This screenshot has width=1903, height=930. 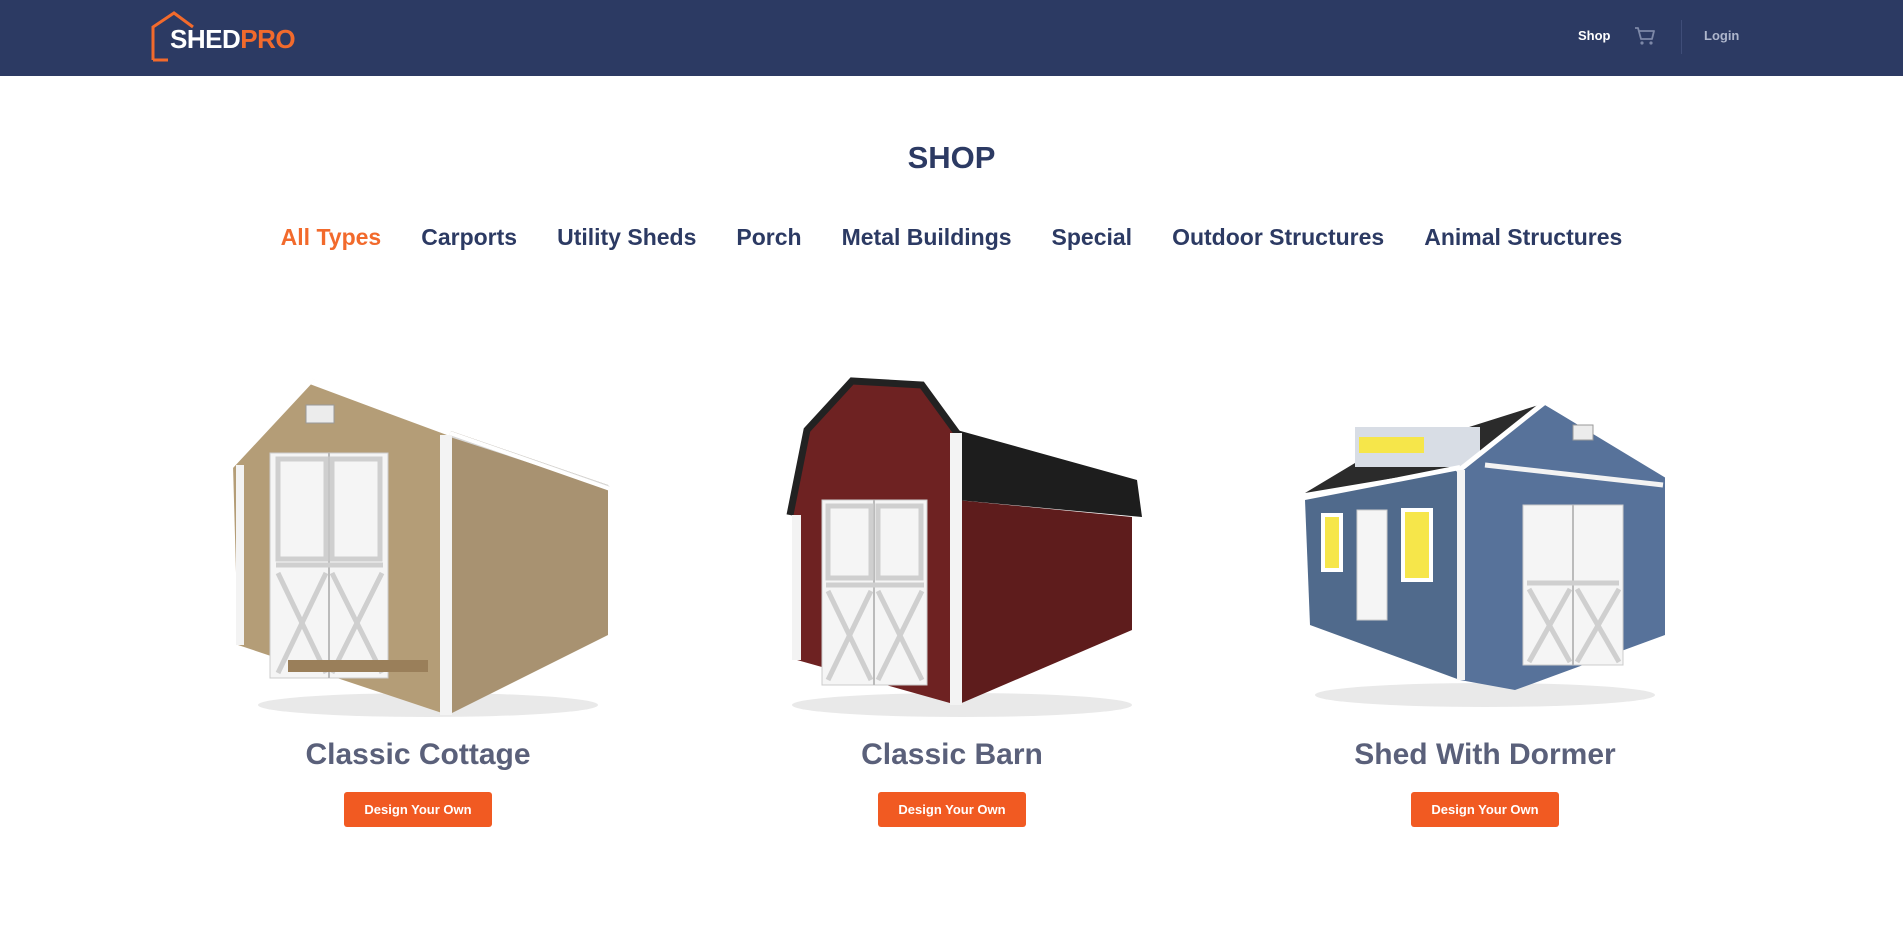 What do you see at coordinates (951, 157) in the screenshot?
I see `page-title: SHOP` at bounding box center [951, 157].